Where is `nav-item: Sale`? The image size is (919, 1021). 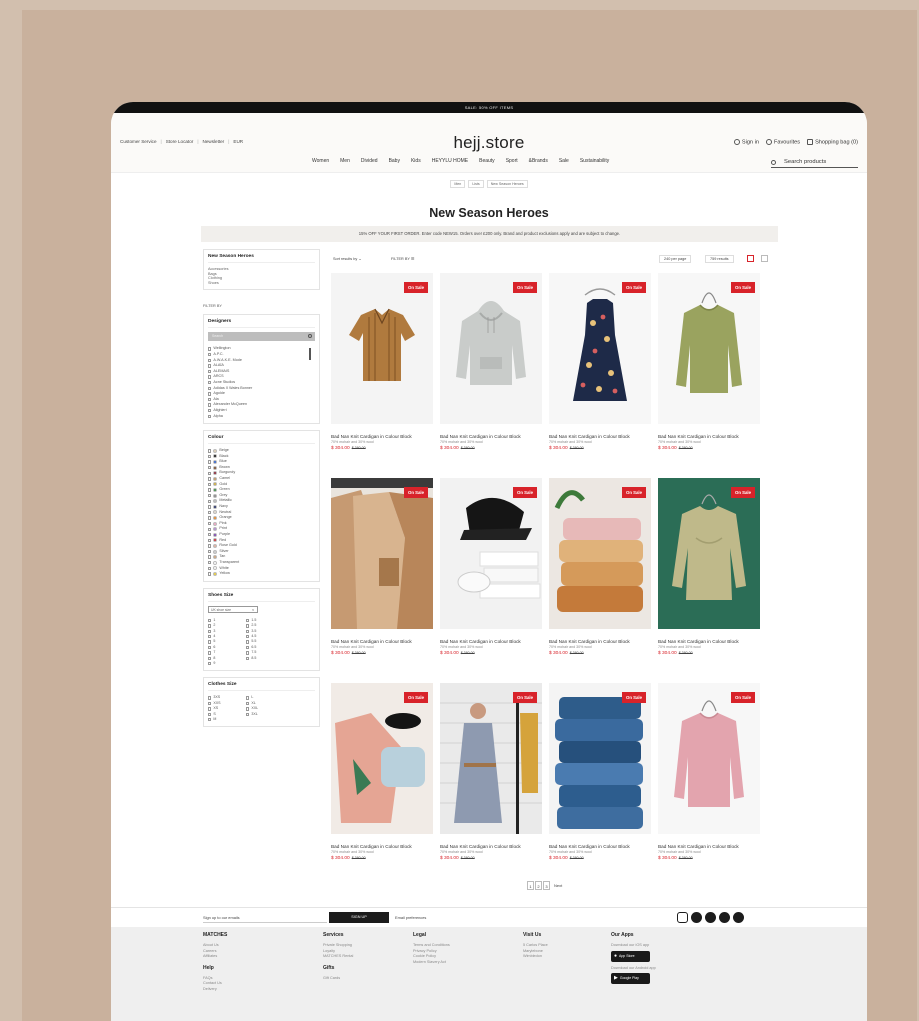 nav-item: Sale is located at coordinates (564, 161).